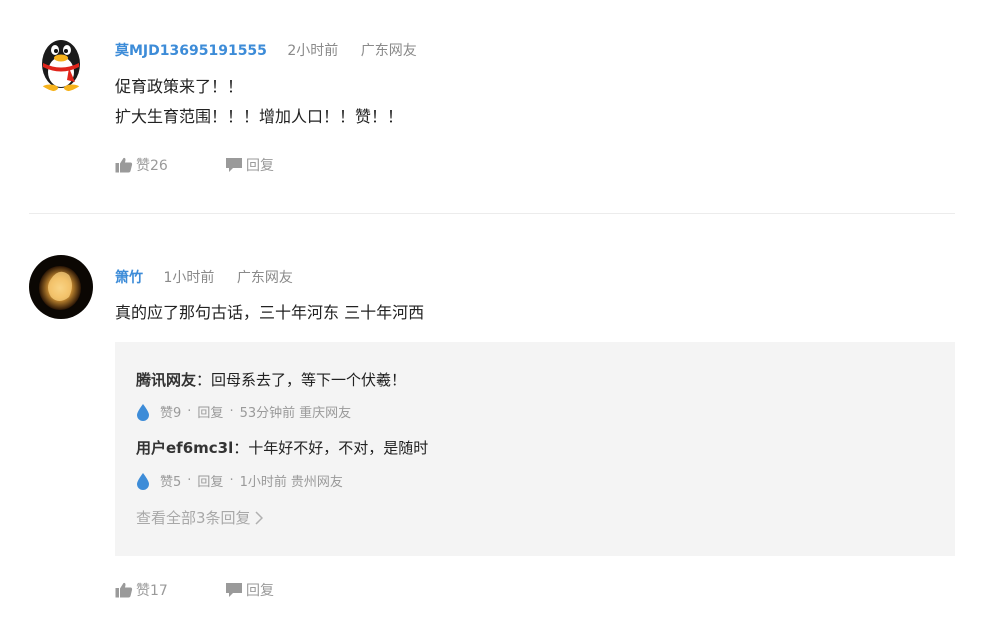 The height and width of the screenshot is (624, 1000). I want to click on like-button: 赞26, so click(170, 165).